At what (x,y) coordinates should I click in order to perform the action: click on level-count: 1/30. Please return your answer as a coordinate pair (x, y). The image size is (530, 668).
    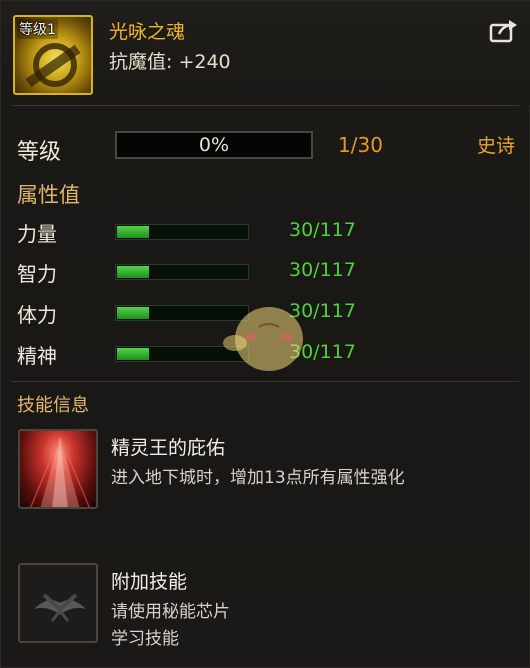
    Looking at the image, I should click on (360, 145).